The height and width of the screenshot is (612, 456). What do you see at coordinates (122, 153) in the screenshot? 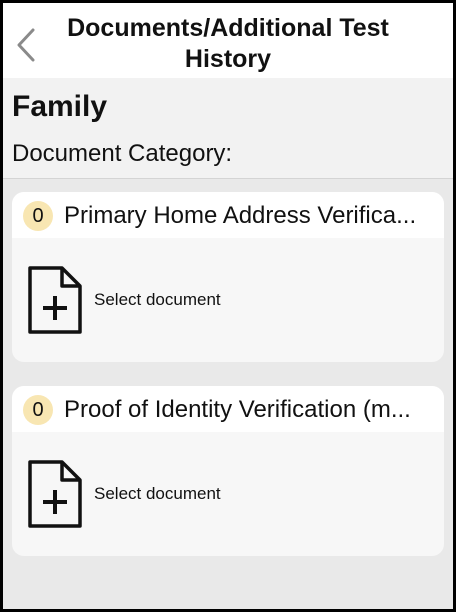
I see `document-category-label: Document Category:` at bounding box center [122, 153].